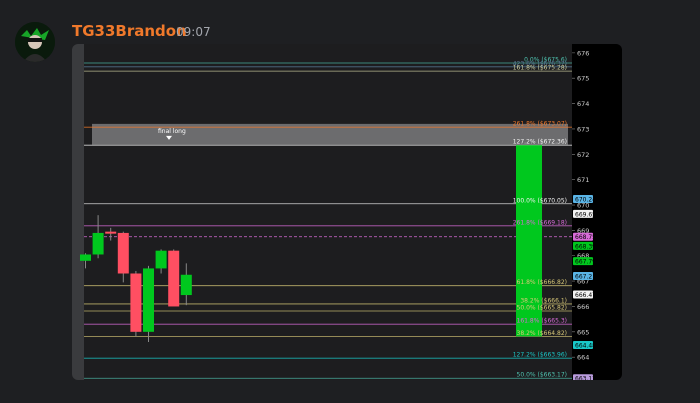 The height and width of the screenshot is (403, 700). I want to click on price-badge-label: 668.39, so click(585, 246).